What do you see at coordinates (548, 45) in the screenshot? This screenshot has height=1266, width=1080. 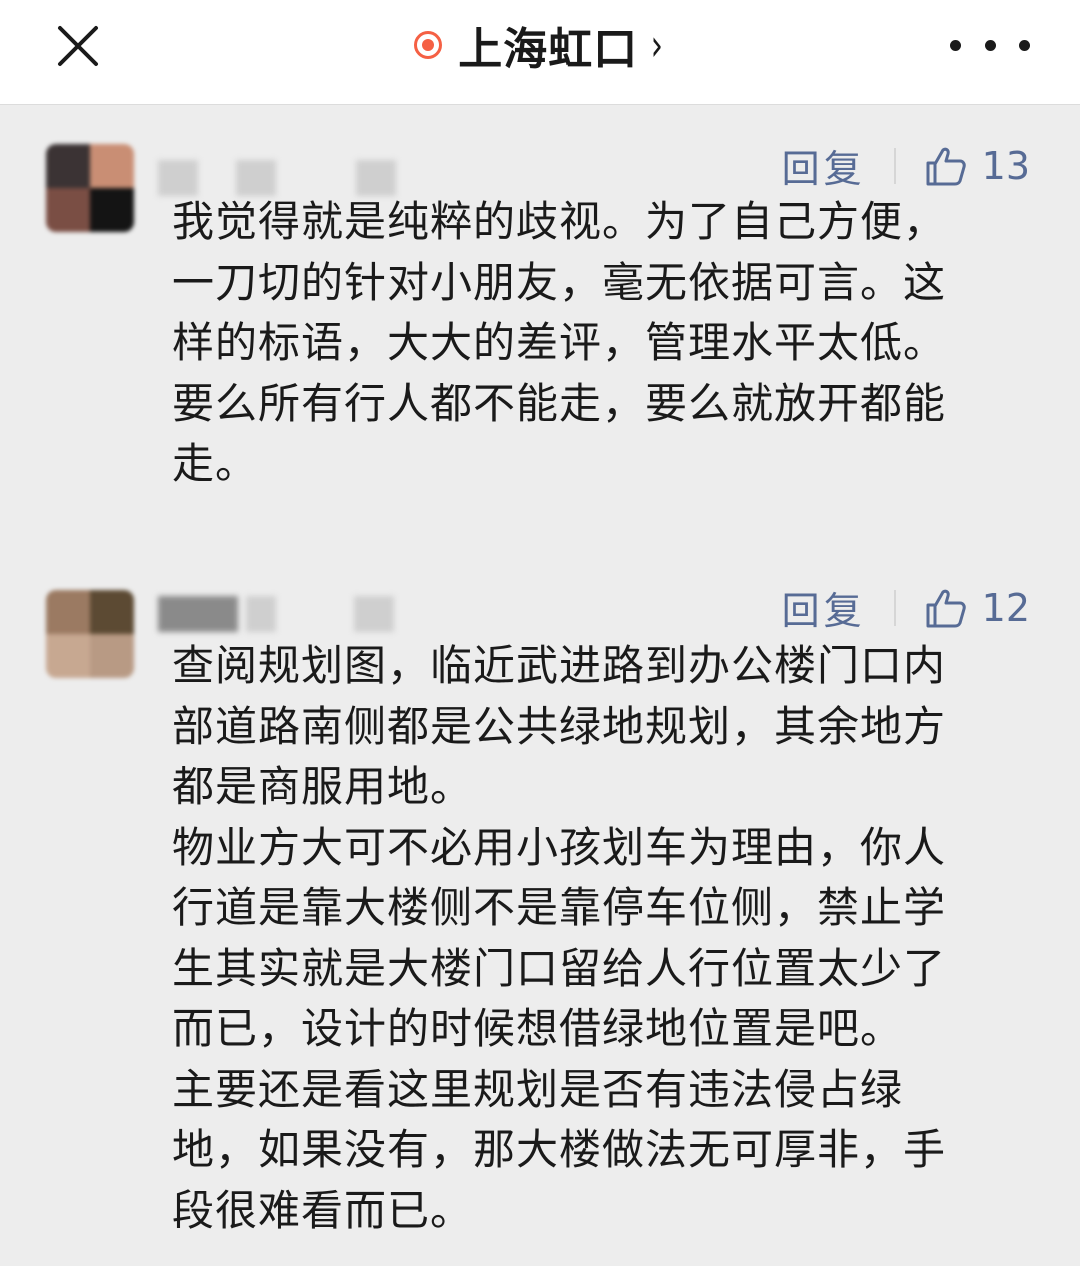 I see `page-title: 上海虹口` at bounding box center [548, 45].